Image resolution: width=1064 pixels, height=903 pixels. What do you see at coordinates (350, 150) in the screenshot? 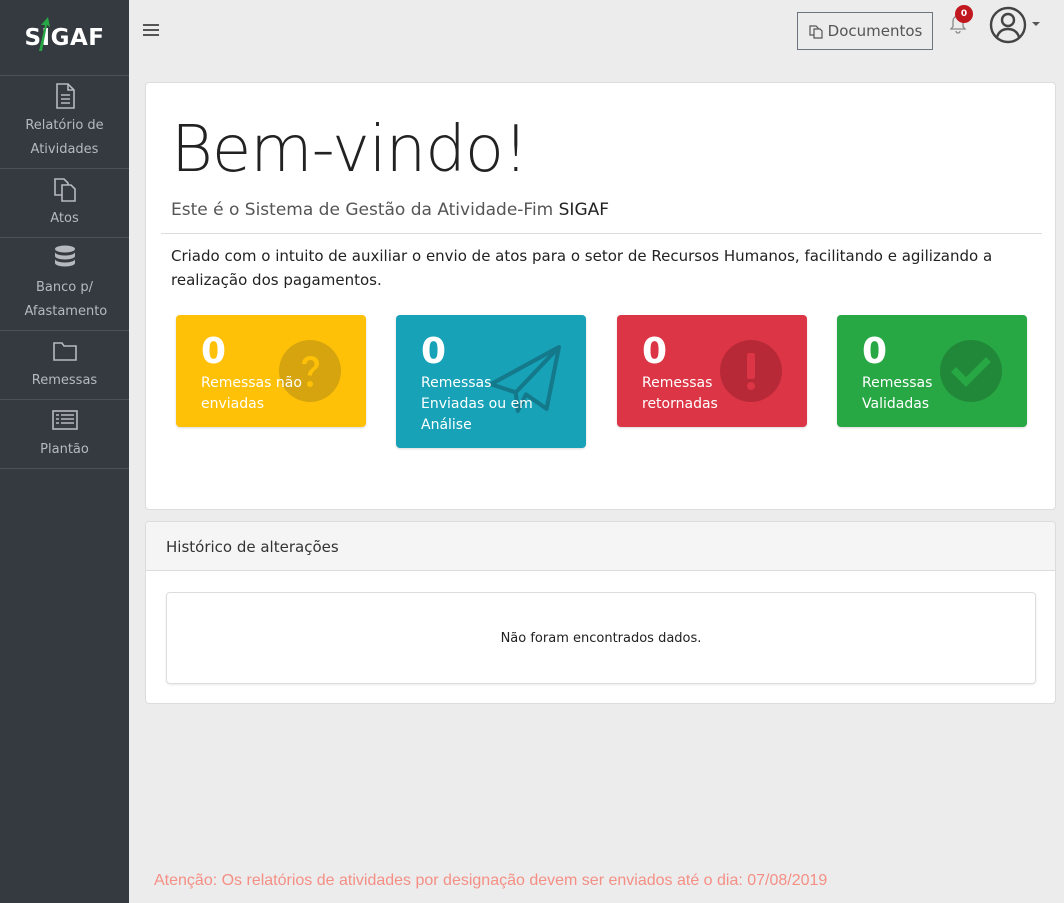
I see `page-title: Bem-vindo!` at bounding box center [350, 150].